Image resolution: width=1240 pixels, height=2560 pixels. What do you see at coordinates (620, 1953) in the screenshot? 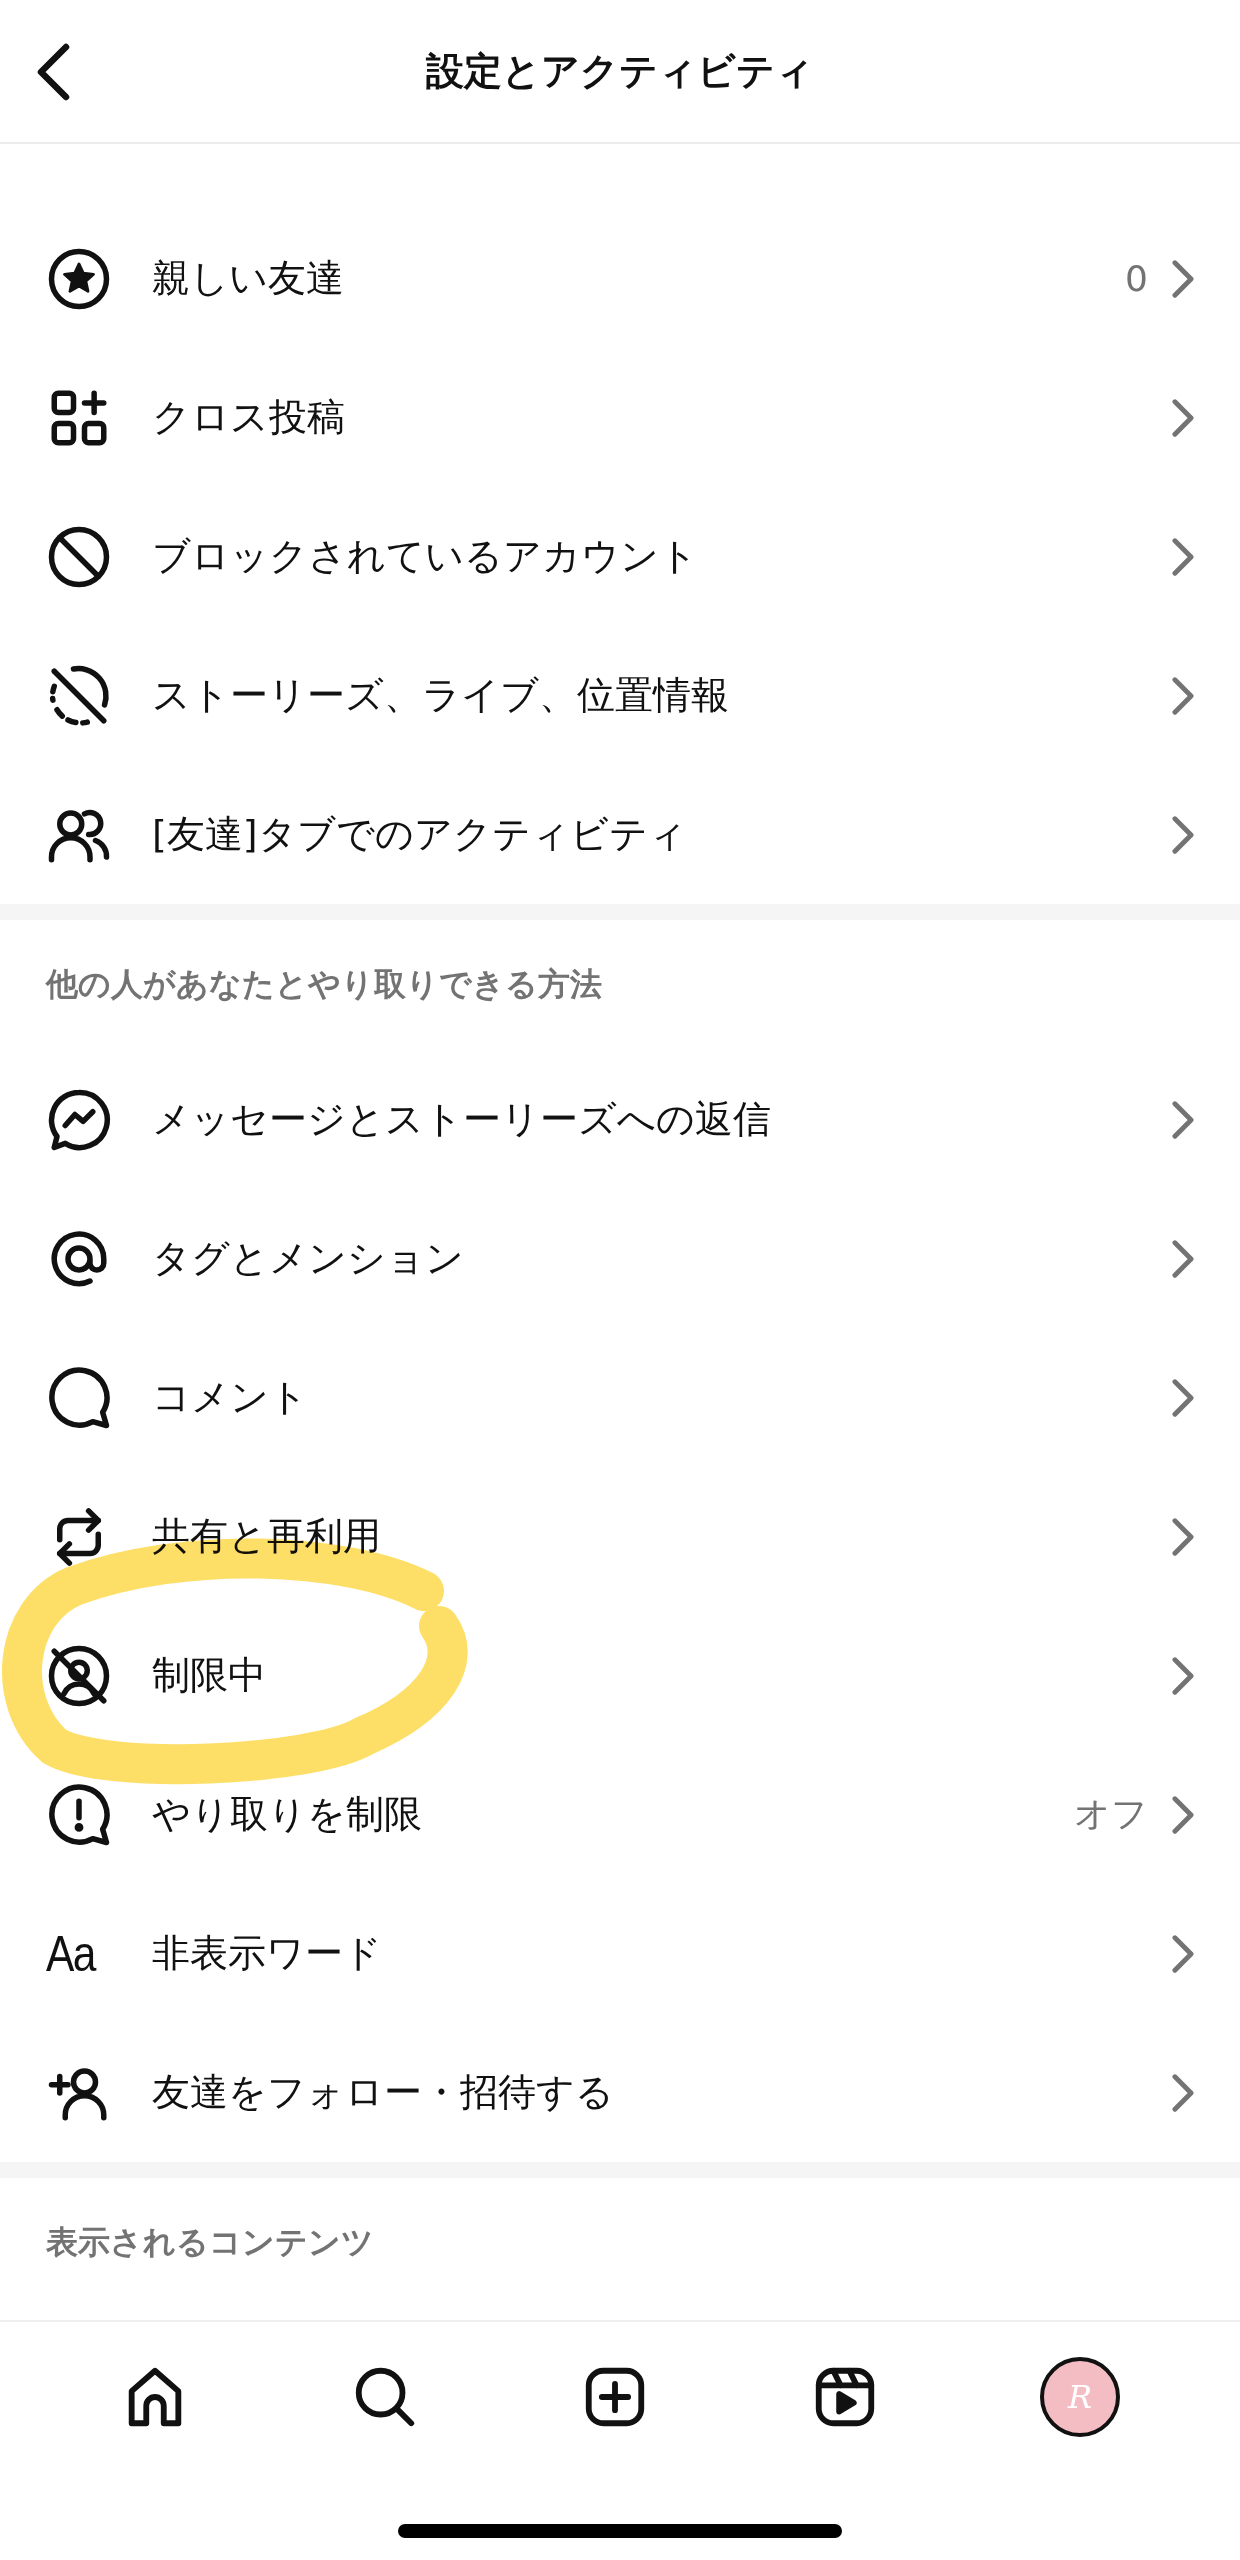
I see `settings-row: Aa 非表示ワード` at bounding box center [620, 1953].